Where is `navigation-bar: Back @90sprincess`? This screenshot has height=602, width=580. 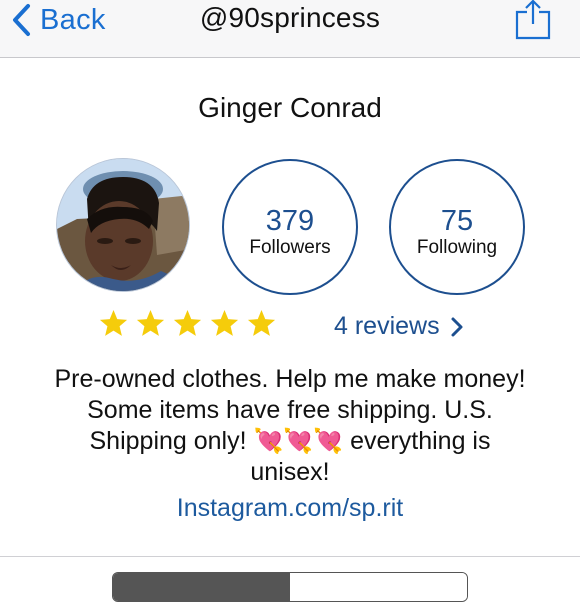
navigation-bar: Back @90sprincess is located at coordinates (290, 29).